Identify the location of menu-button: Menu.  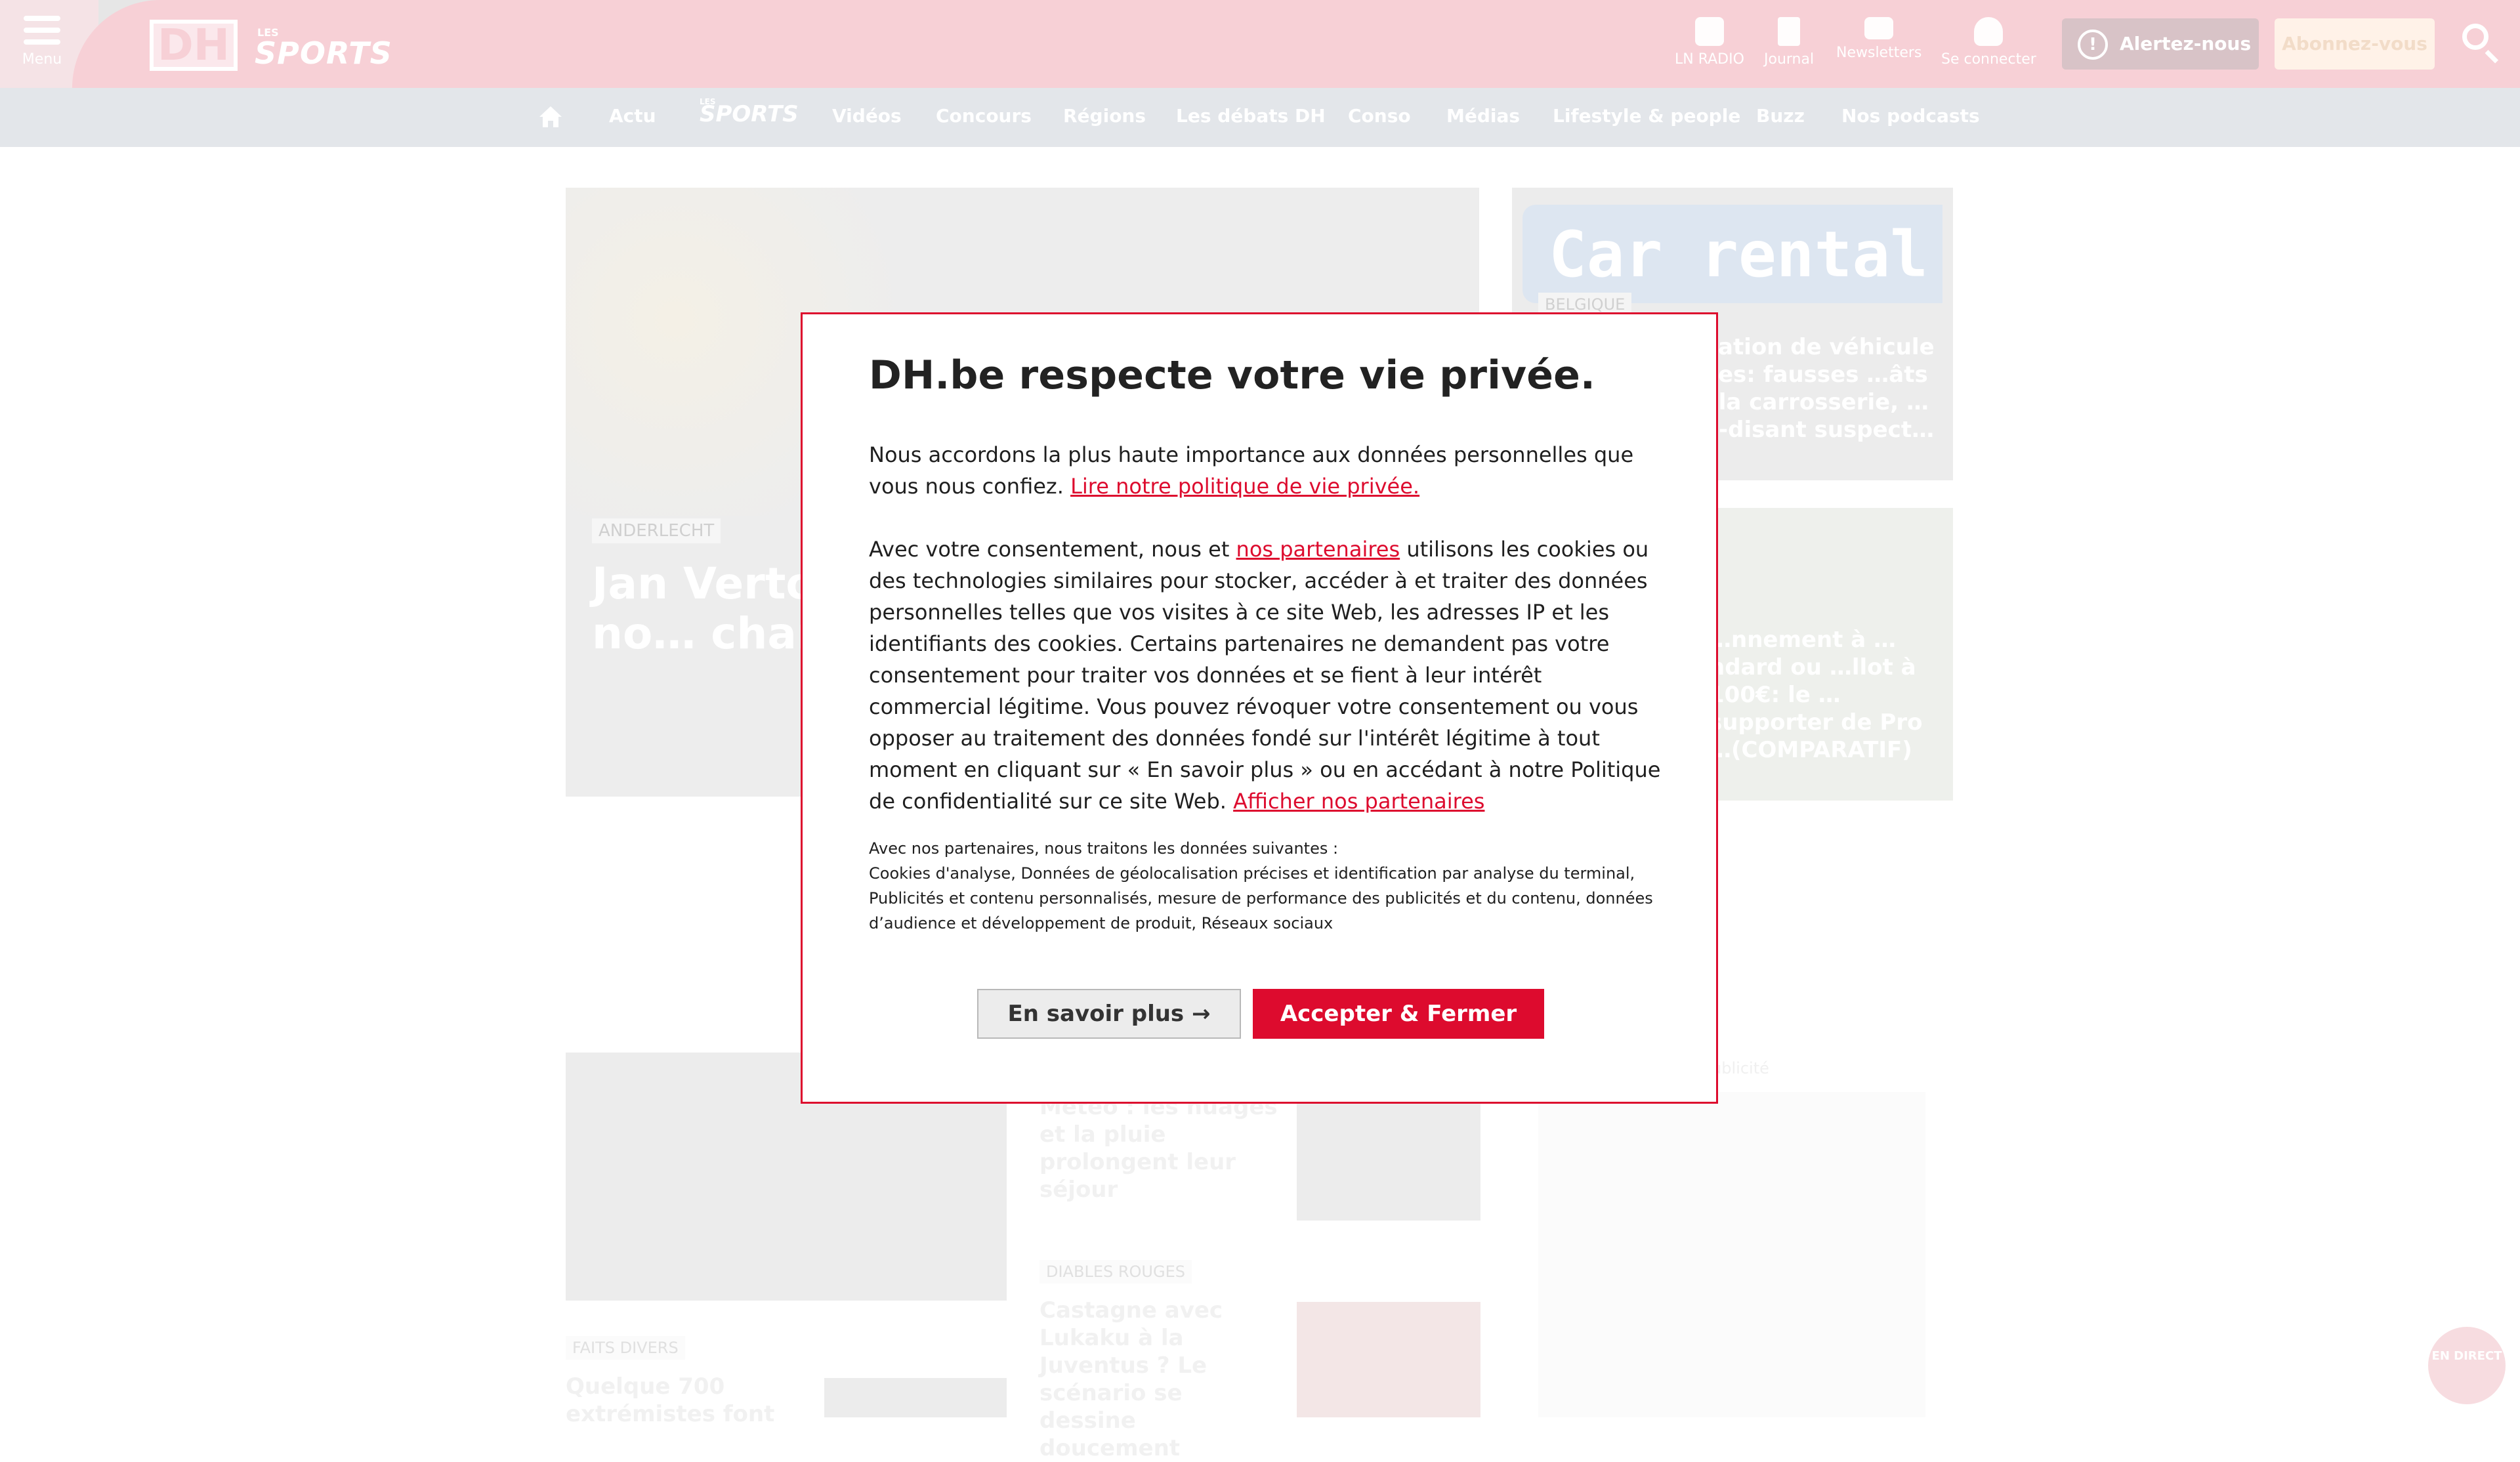
(42, 45).